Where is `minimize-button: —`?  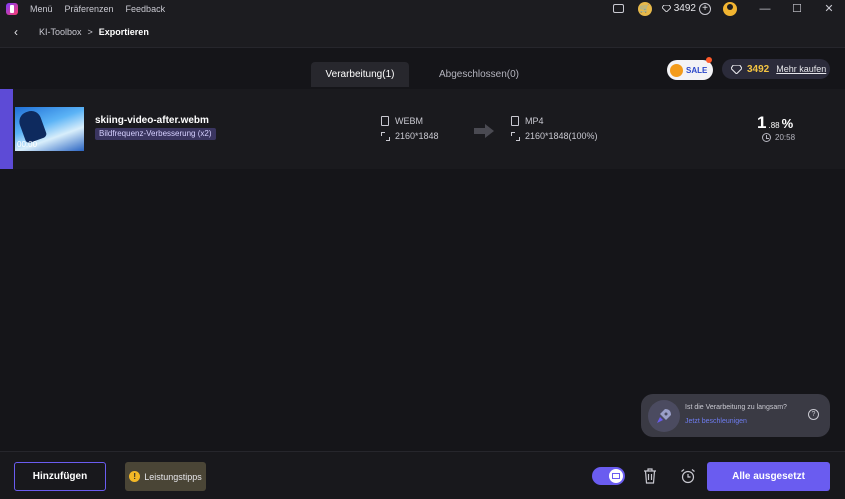
minimize-button: — is located at coordinates (765, 8).